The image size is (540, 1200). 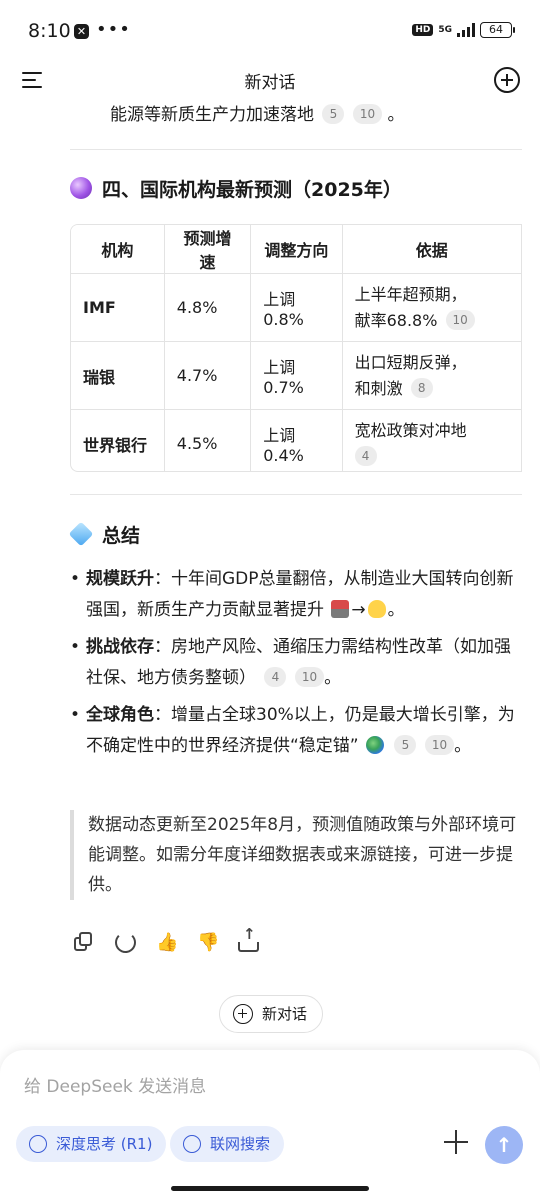 What do you see at coordinates (421, 387) in the screenshot?
I see `citation-badge: 8` at bounding box center [421, 387].